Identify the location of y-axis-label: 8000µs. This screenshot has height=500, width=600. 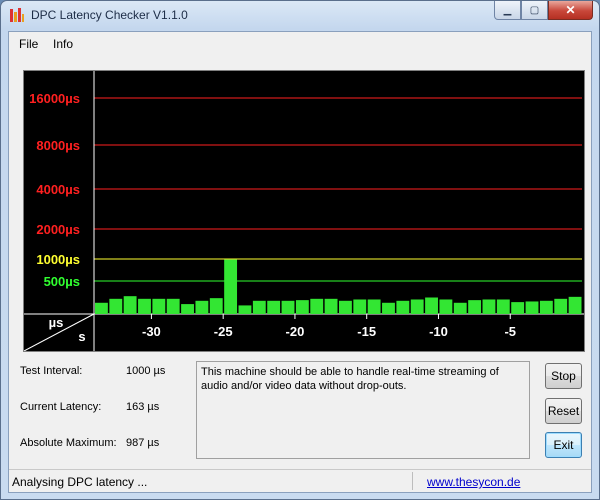
(58, 145).